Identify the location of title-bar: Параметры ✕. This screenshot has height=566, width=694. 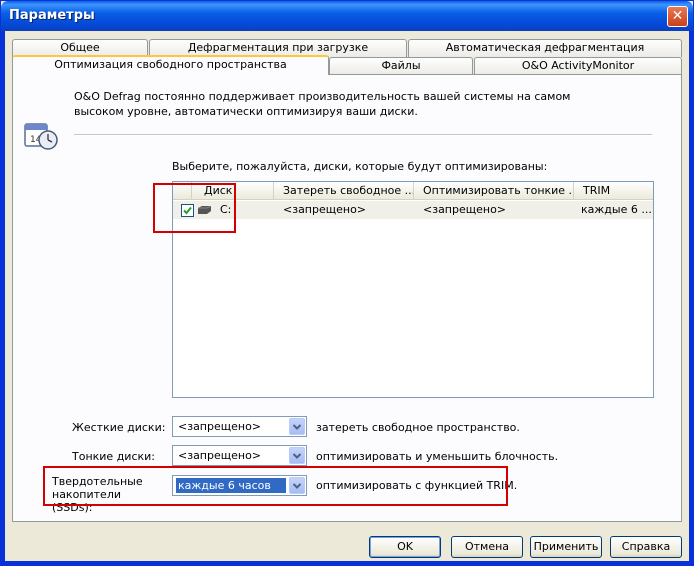
(347, 16).